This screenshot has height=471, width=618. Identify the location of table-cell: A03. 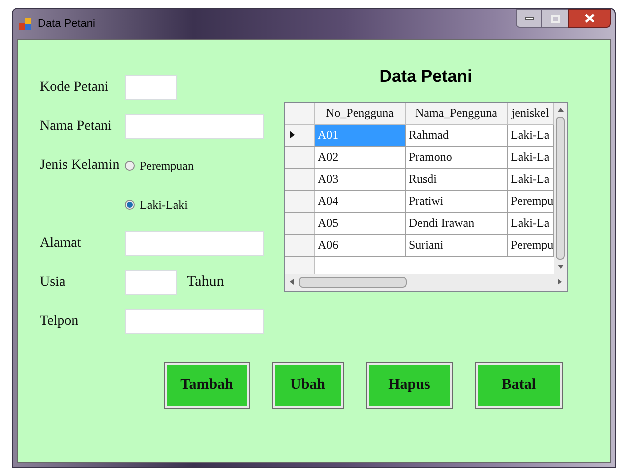
(360, 179).